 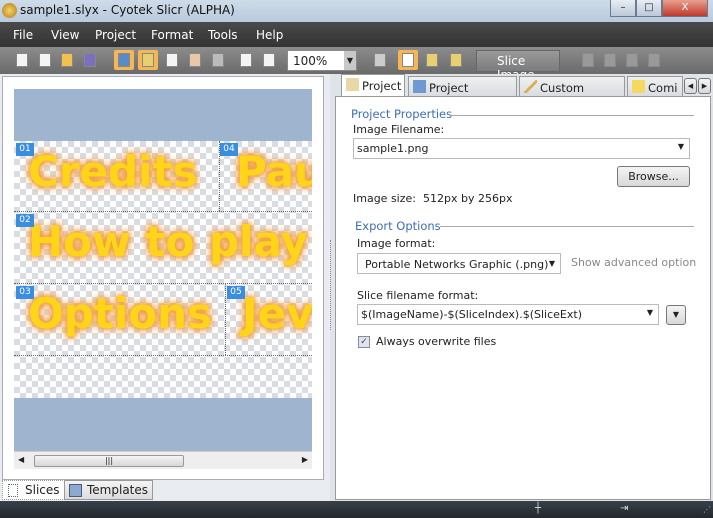 What do you see at coordinates (518, 66) in the screenshot?
I see `slice-image-button: Slice Image` at bounding box center [518, 66].